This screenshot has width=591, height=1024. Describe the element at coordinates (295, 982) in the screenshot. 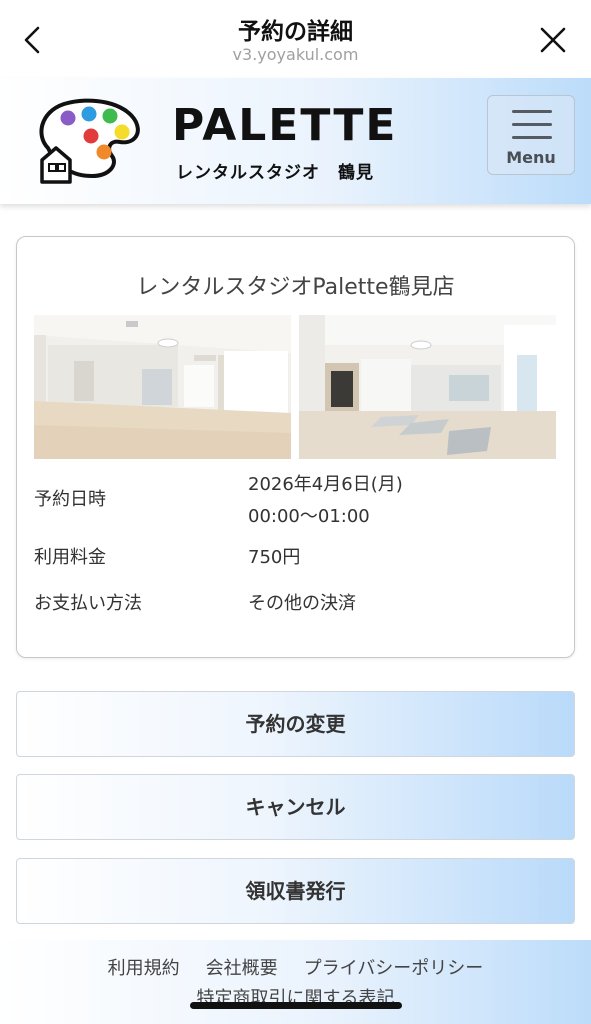

I see `site-footer: 利用規約 会社概要 プライバシーポリシー 特定商取引に関する表記` at that location.